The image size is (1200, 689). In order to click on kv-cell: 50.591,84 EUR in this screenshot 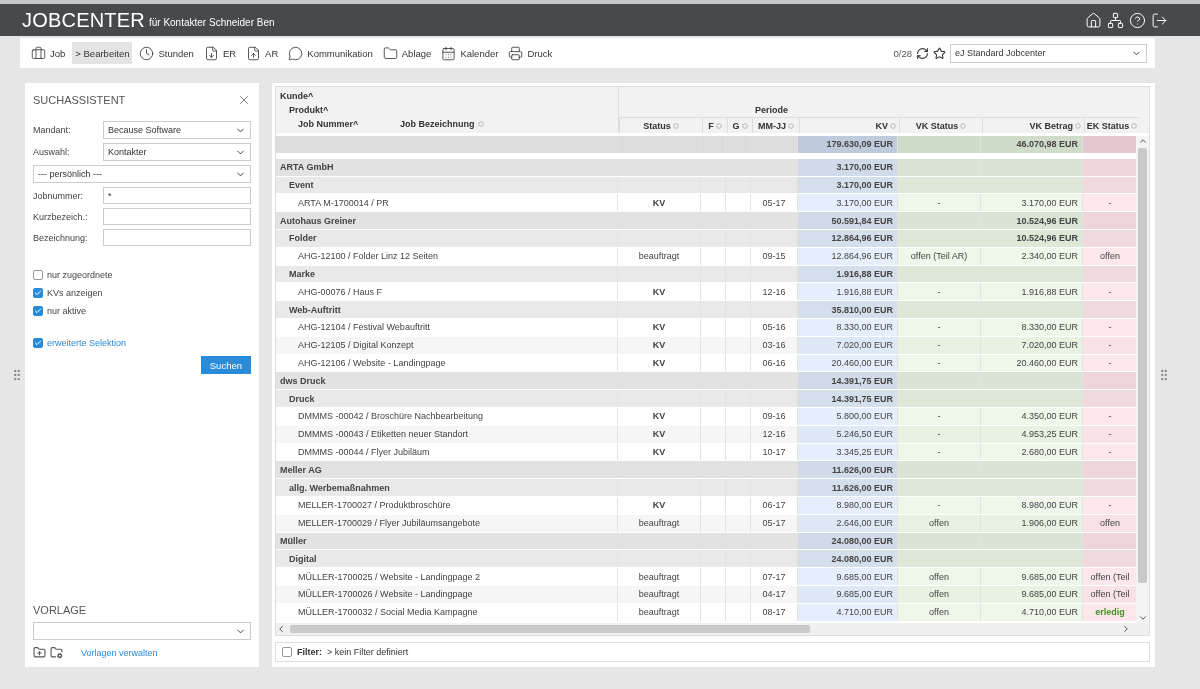, I will do `click(848, 220)`.